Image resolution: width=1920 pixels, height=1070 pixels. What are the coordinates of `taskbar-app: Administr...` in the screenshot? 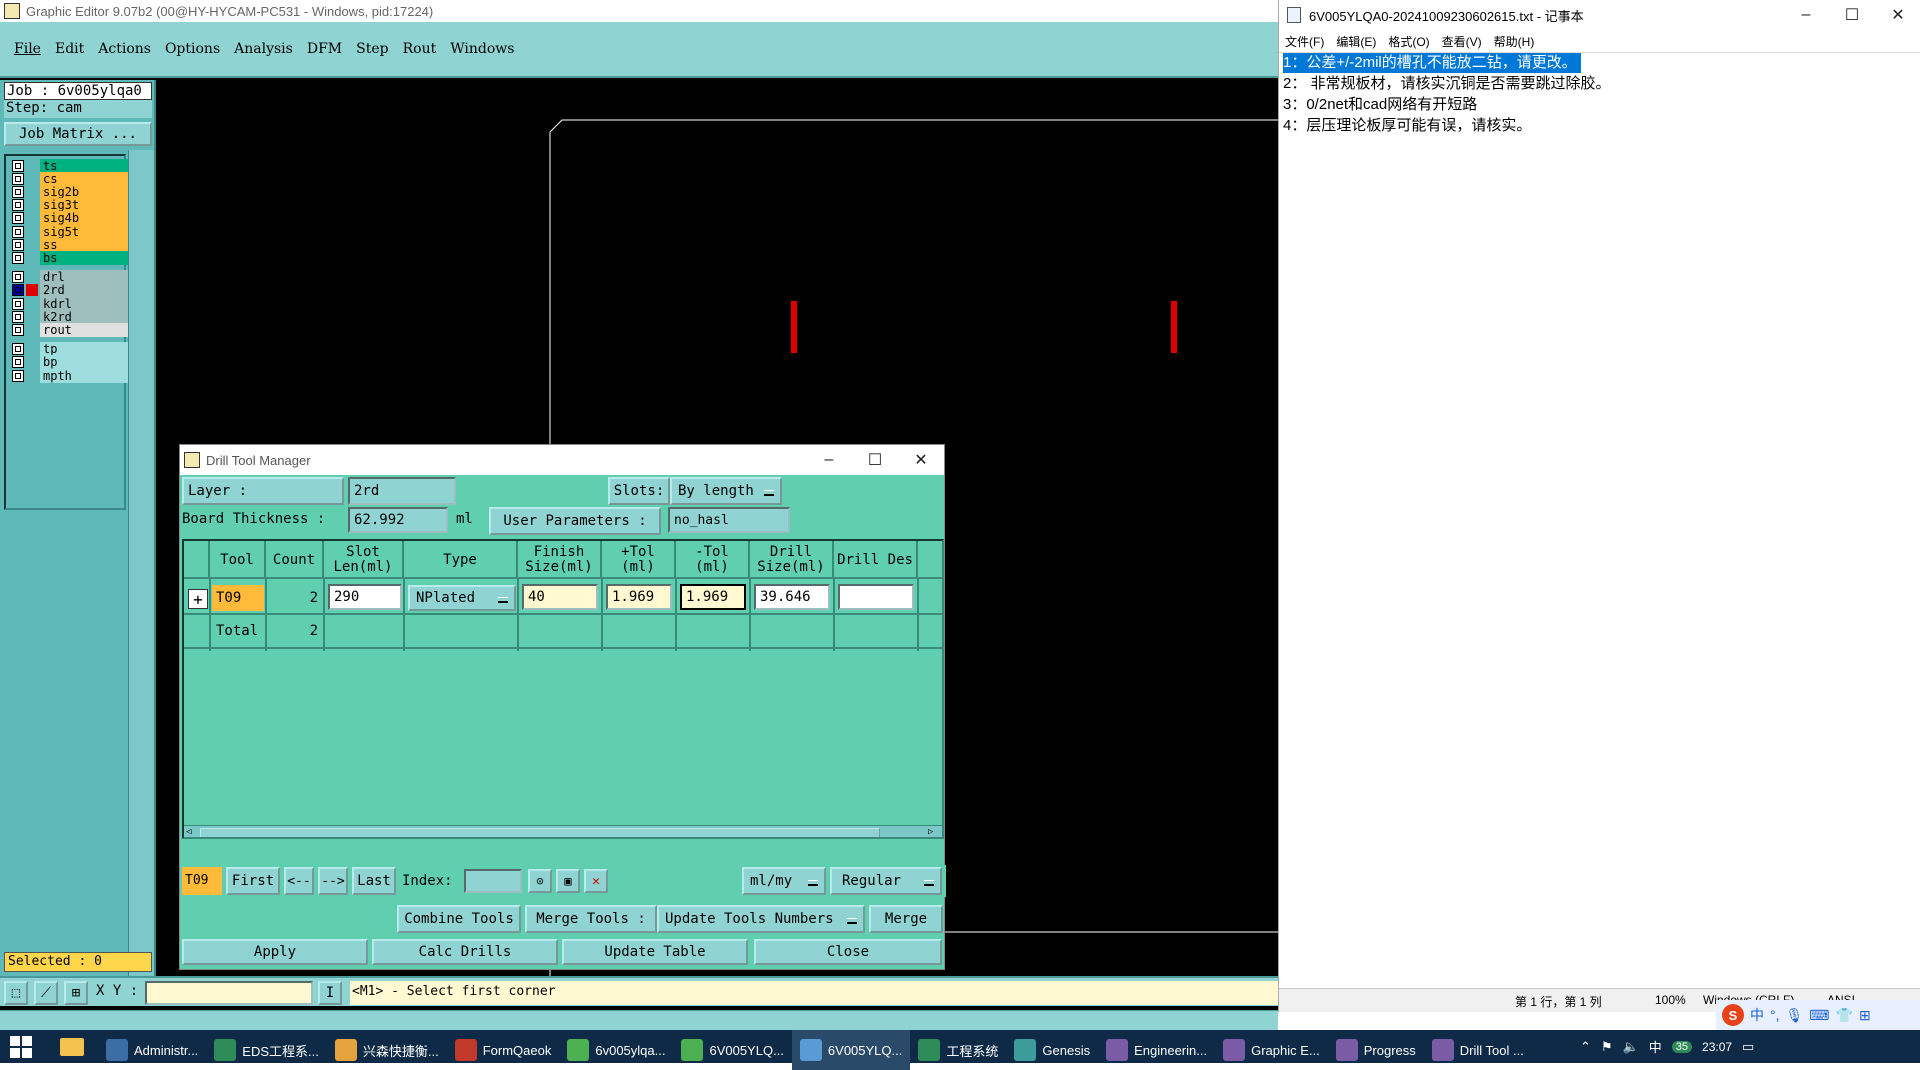 It's located at (152, 1050).